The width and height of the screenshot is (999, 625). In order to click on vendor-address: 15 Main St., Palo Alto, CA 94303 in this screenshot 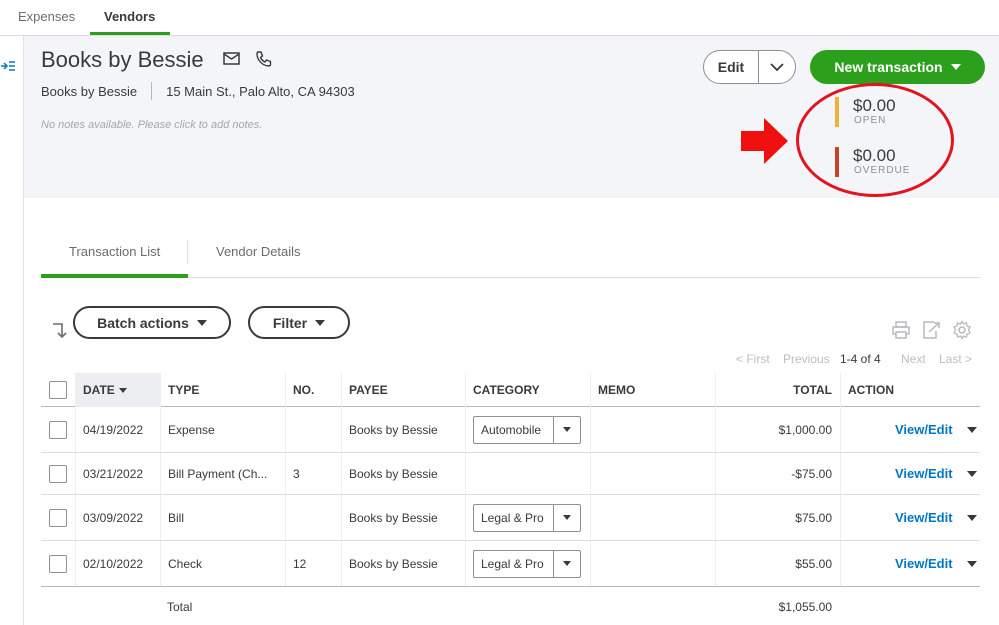, I will do `click(260, 91)`.